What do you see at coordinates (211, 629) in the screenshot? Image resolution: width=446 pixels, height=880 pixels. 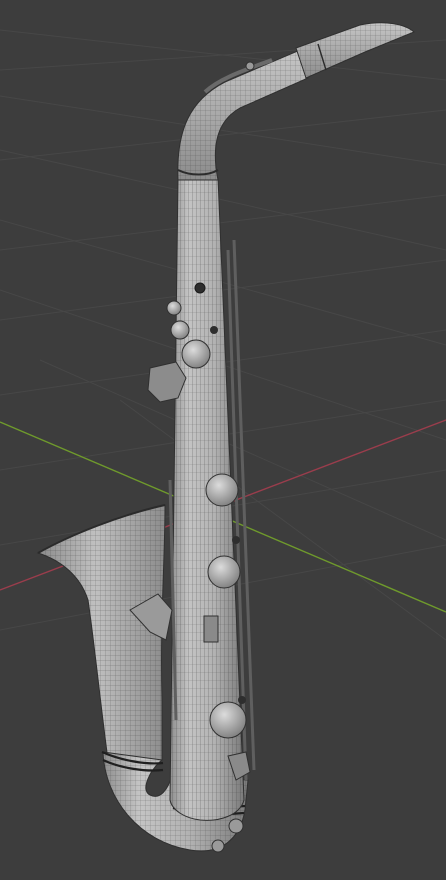 I see `low-key-plate` at bounding box center [211, 629].